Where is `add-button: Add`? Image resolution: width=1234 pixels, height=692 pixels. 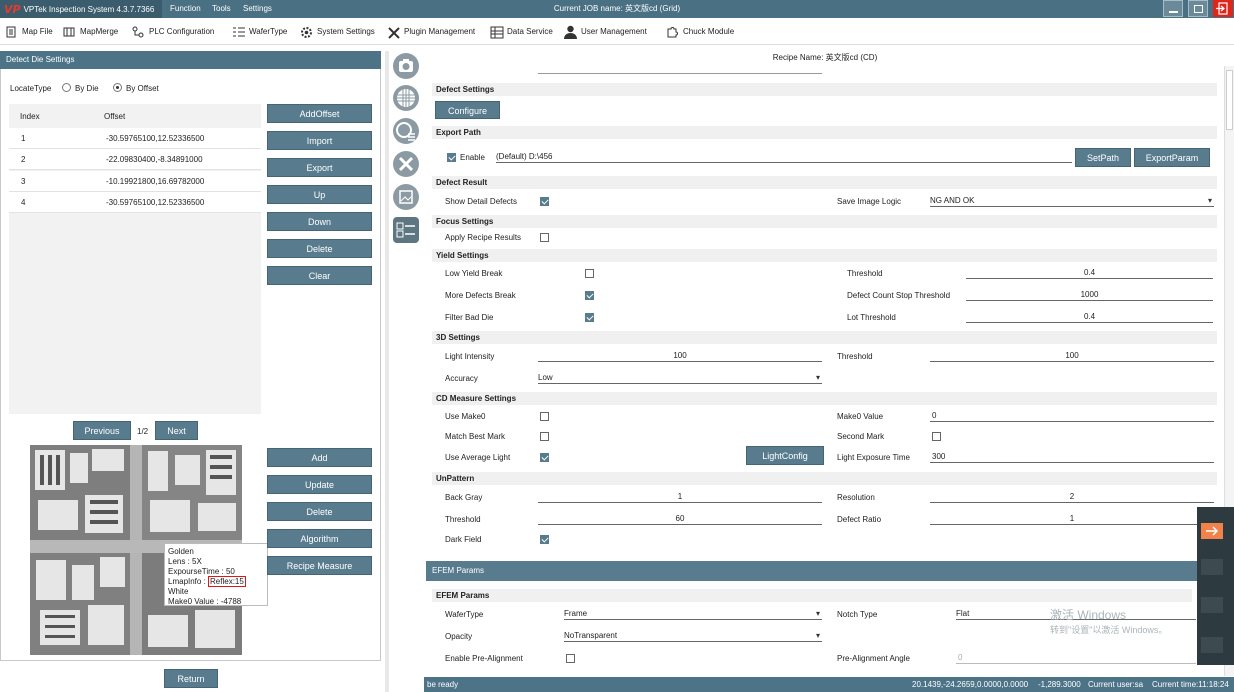
add-button: Add is located at coordinates (319, 457).